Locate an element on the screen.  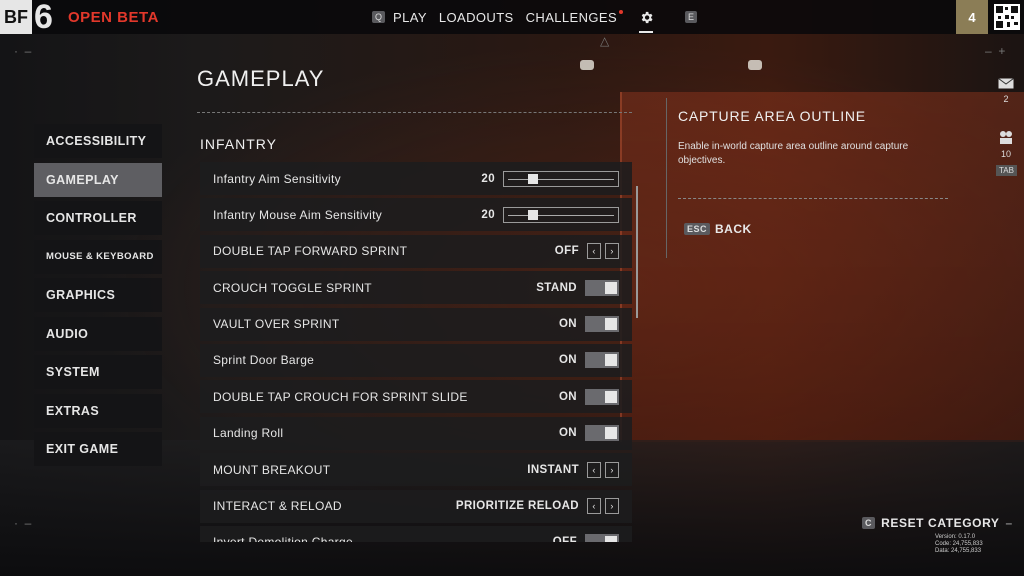
setting-label: DOUBLE TAP CROUCH FOR SPRINT SLIDE is located at coordinates (340, 396).